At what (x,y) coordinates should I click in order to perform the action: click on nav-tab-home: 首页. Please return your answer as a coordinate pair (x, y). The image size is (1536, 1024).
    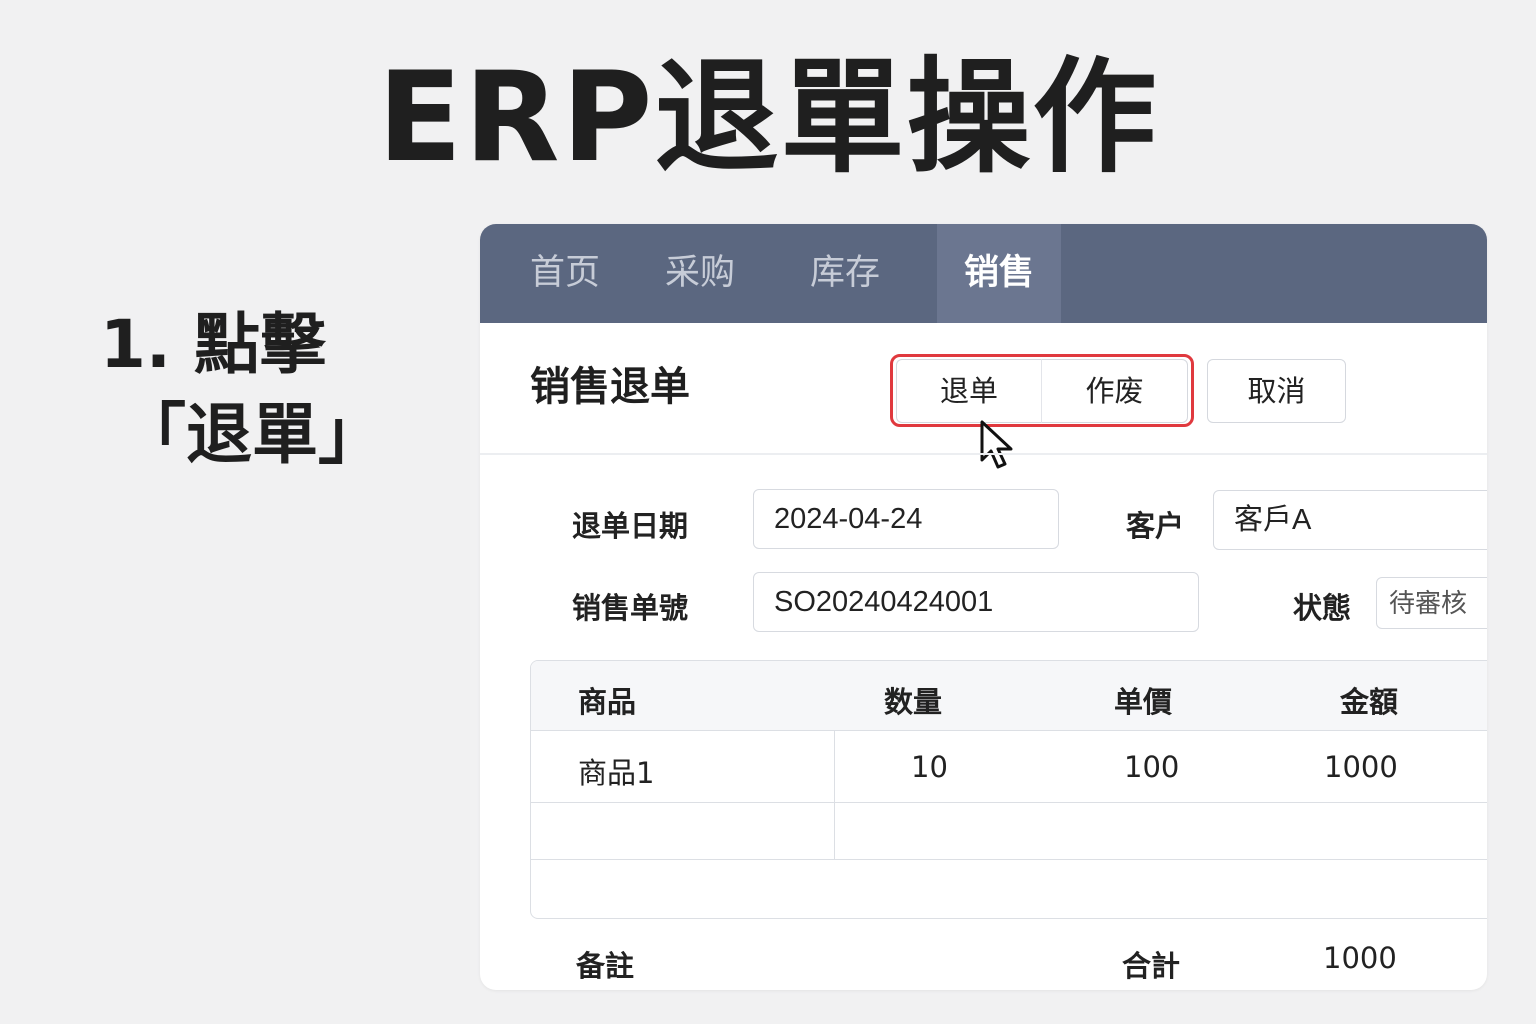
    Looking at the image, I should click on (565, 273).